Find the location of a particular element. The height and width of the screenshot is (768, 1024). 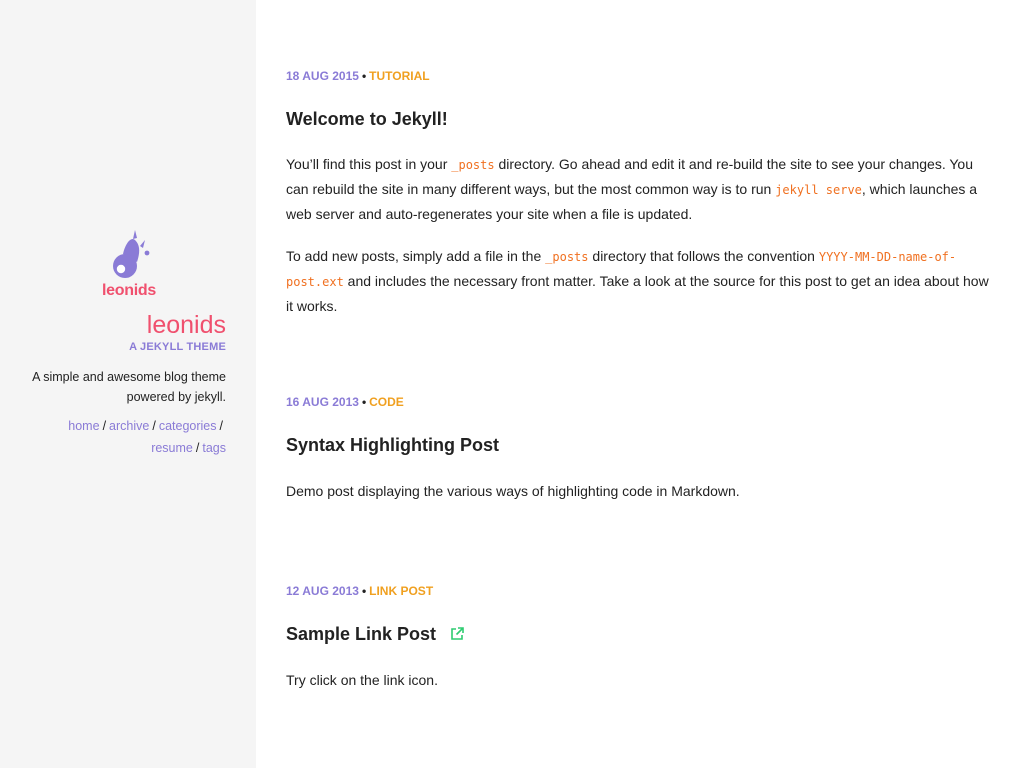

post-date: 16 AUG 2013 is located at coordinates (322, 402).